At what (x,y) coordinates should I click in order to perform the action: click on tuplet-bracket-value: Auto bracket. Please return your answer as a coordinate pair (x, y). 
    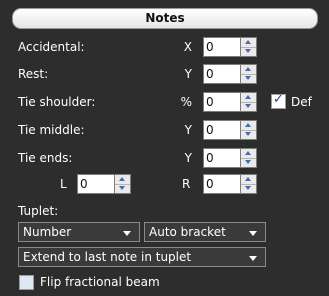
    Looking at the image, I should click on (187, 232).